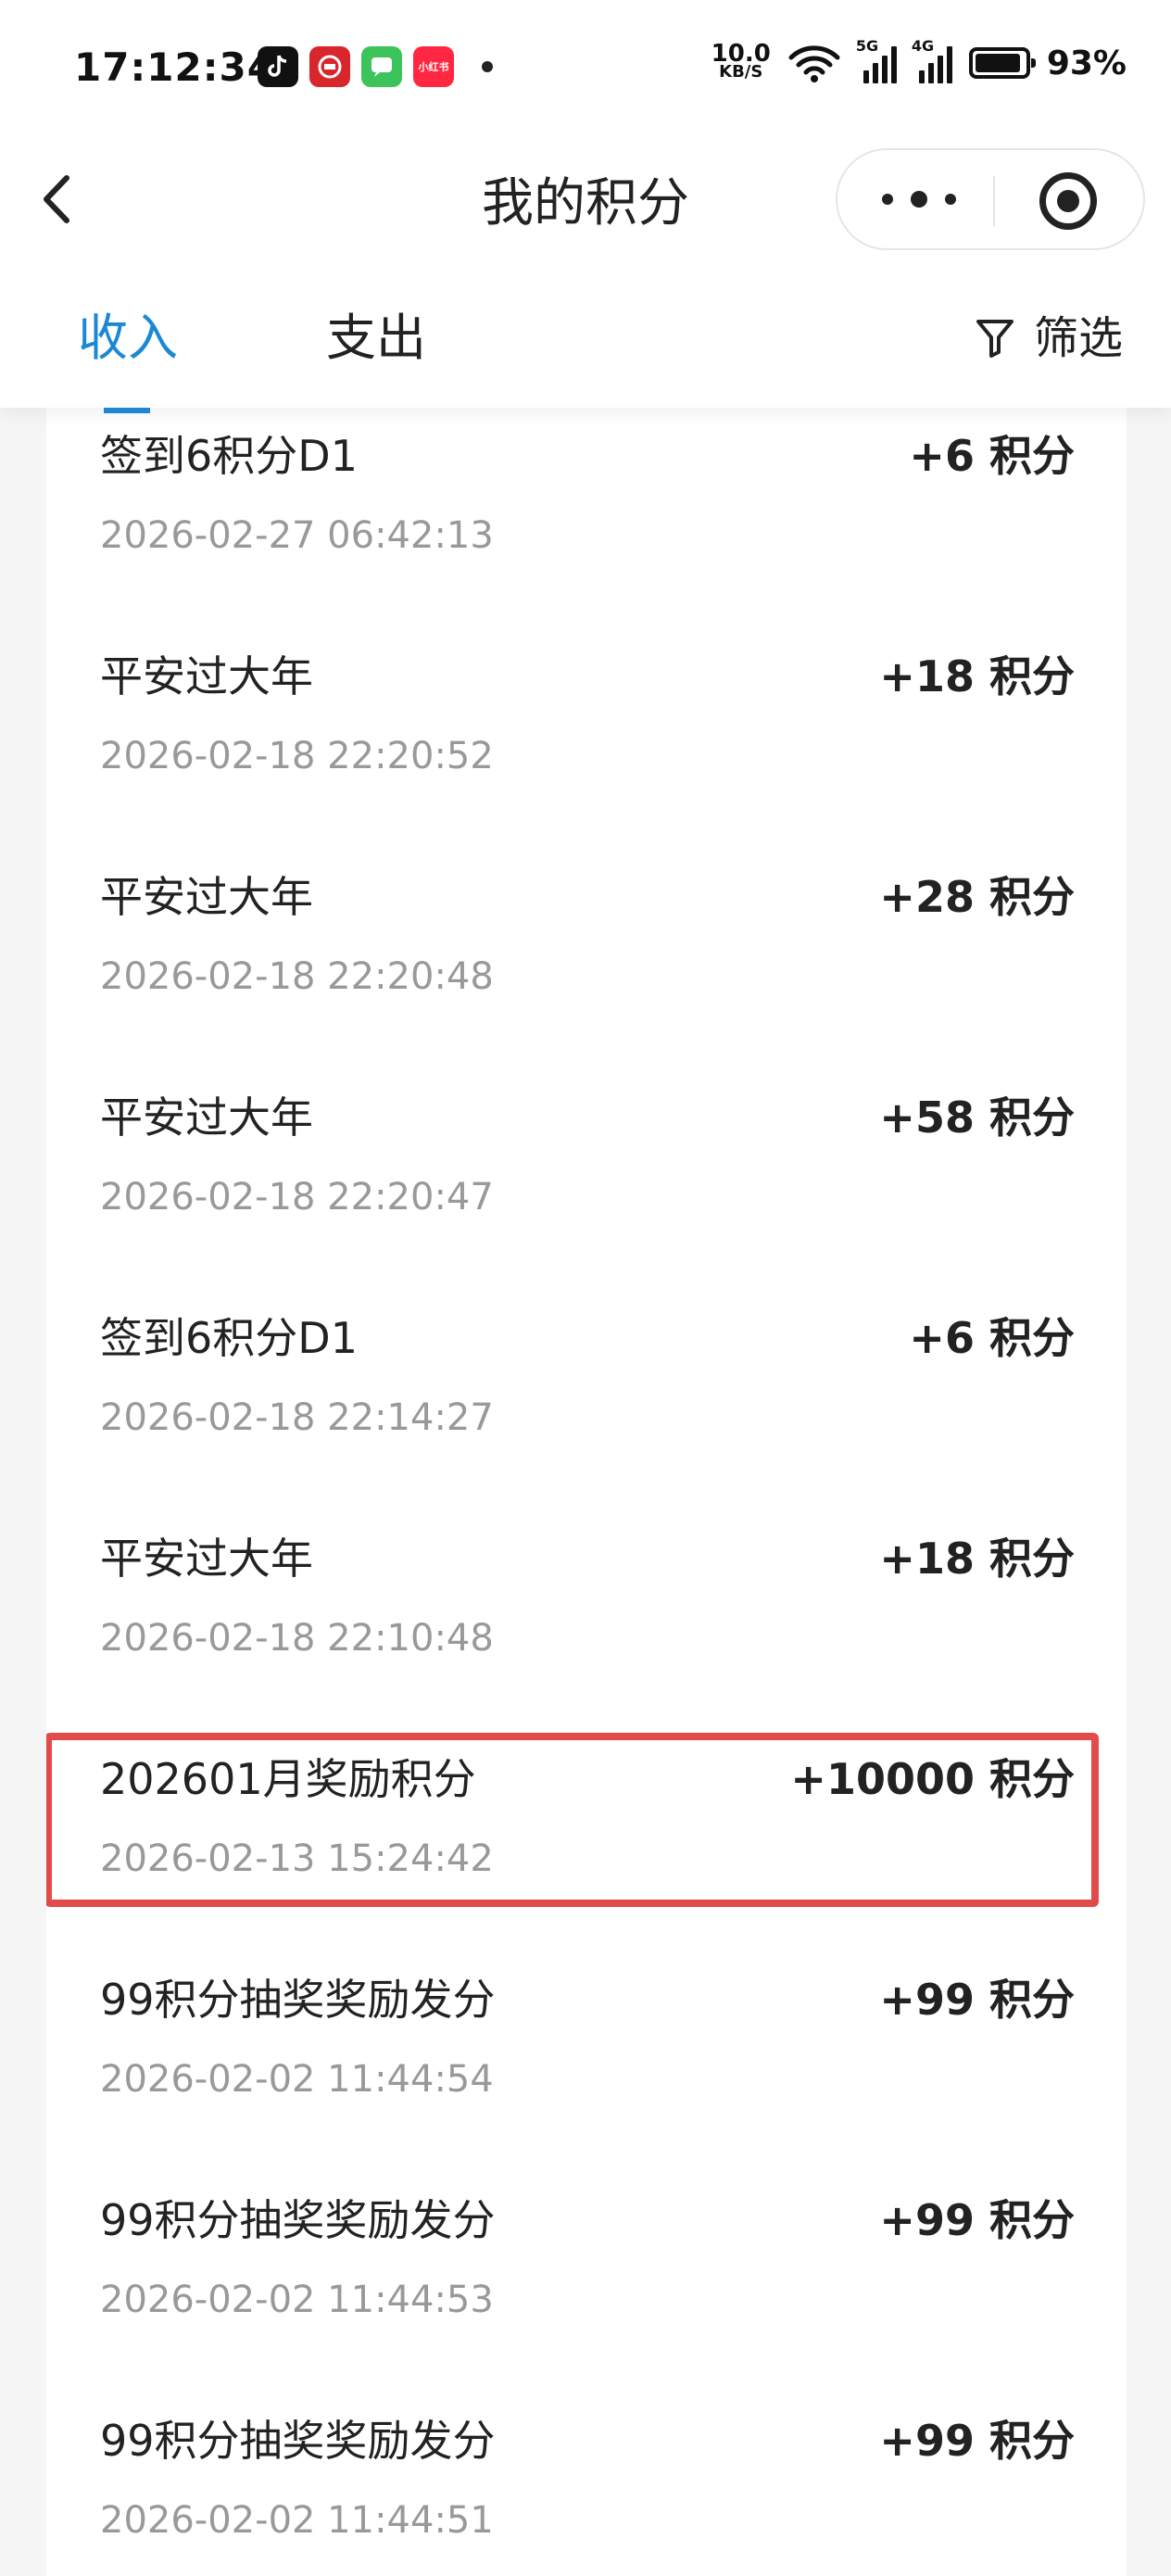 This screenshot has width=1171, height=2576. I want to click on list-item: 99积分抽奖奖励发分 +99 积分 2026-02-02 11:44:53, so click(587, 2192).